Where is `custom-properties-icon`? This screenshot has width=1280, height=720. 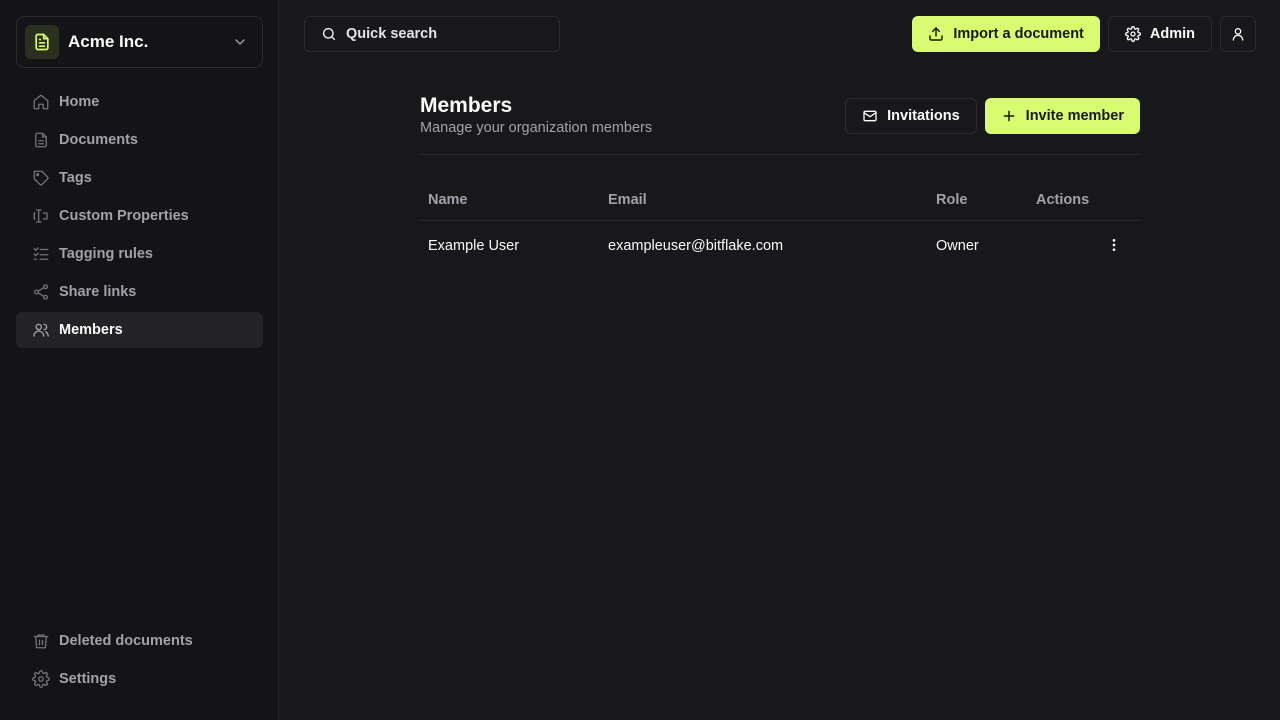
custom-properties-icon is located at coordinates (41, 216).